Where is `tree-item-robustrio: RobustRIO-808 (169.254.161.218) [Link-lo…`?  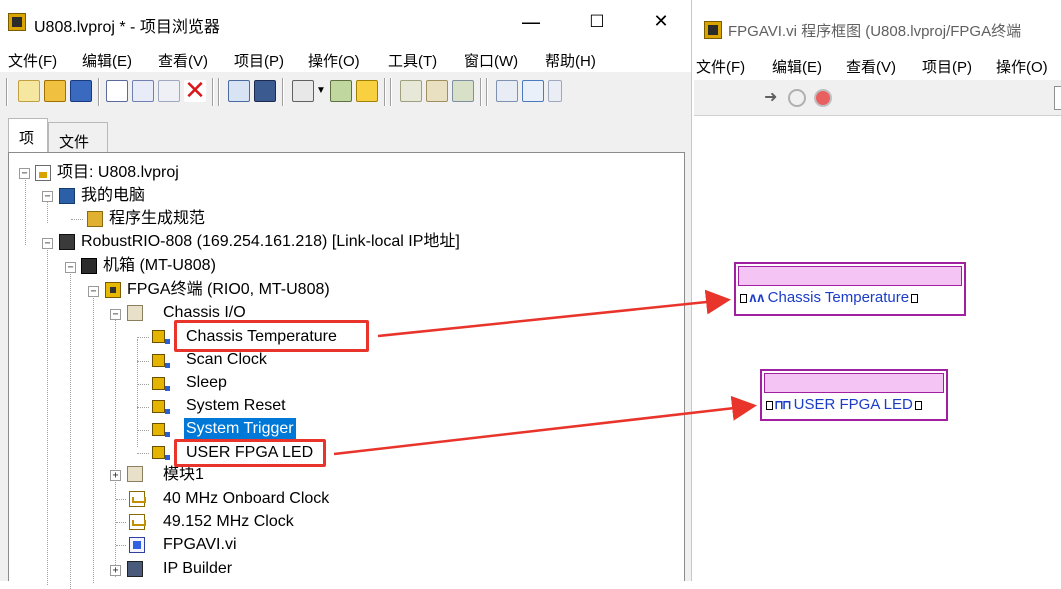 tree-item-robustrio: RobustRIO-808 (169.254.161.218) [Link-lo… is located at coordinates (270, 242).